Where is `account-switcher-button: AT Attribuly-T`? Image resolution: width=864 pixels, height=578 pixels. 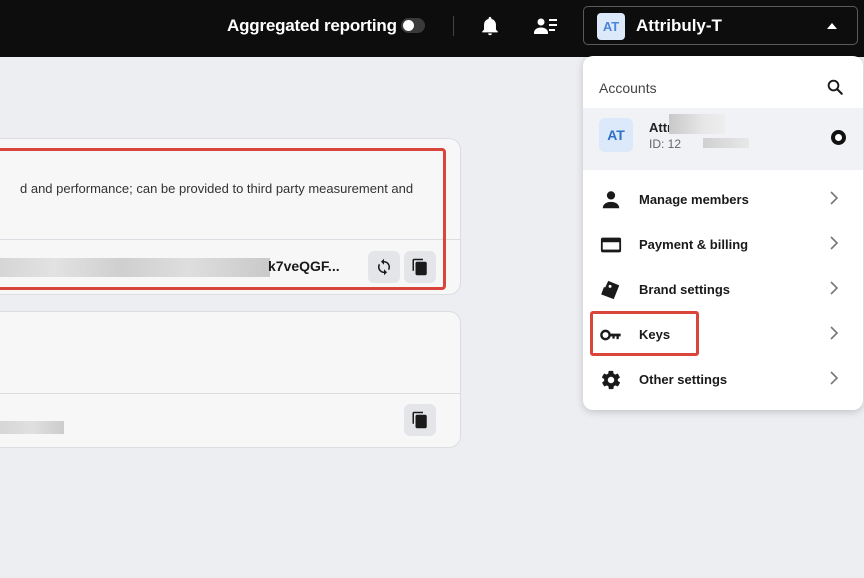 account-switcher-button: AT Attribuly-T is located at coordinates (720, 25).